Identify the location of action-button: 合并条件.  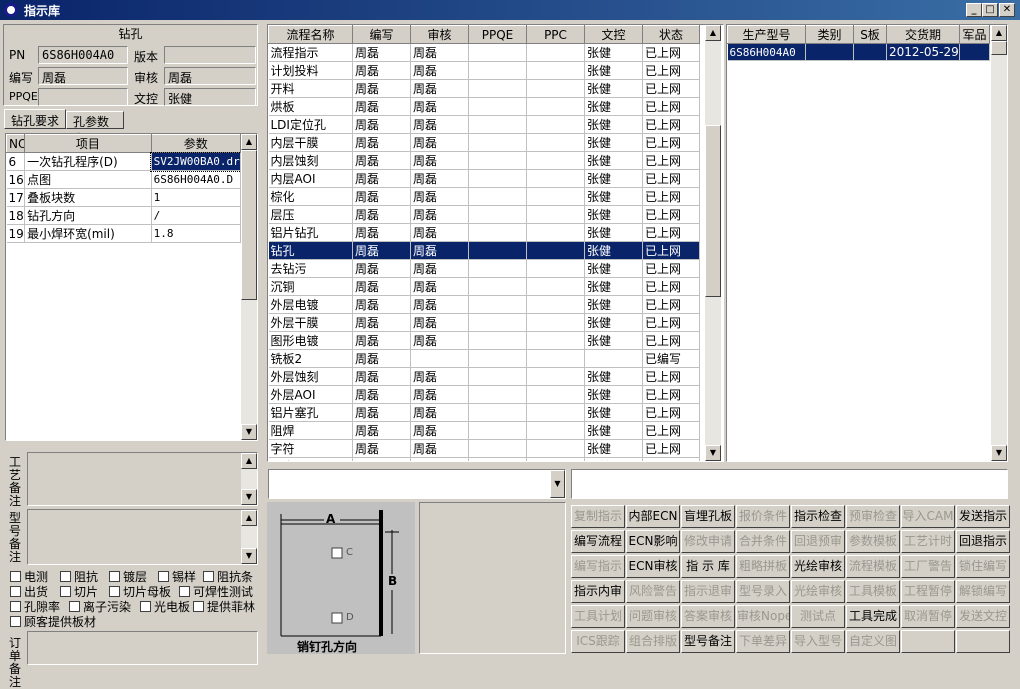
(763, 541).